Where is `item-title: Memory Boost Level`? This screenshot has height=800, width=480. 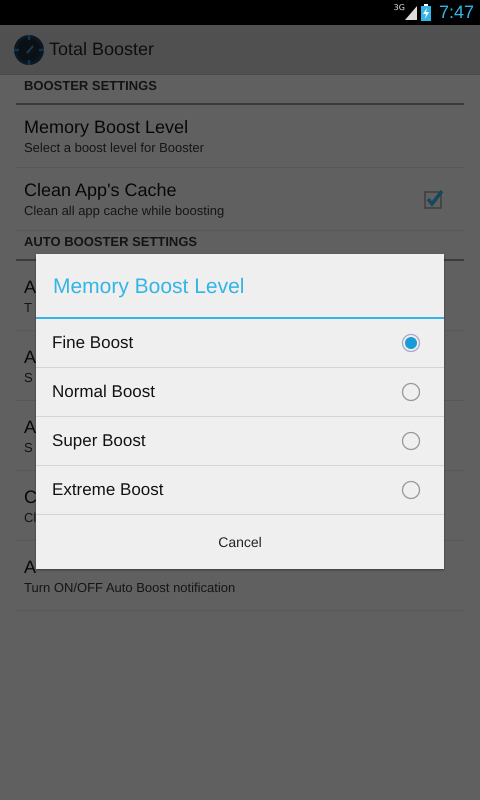 item-title: Memory Boost Level is located at coordinates (106, 127).